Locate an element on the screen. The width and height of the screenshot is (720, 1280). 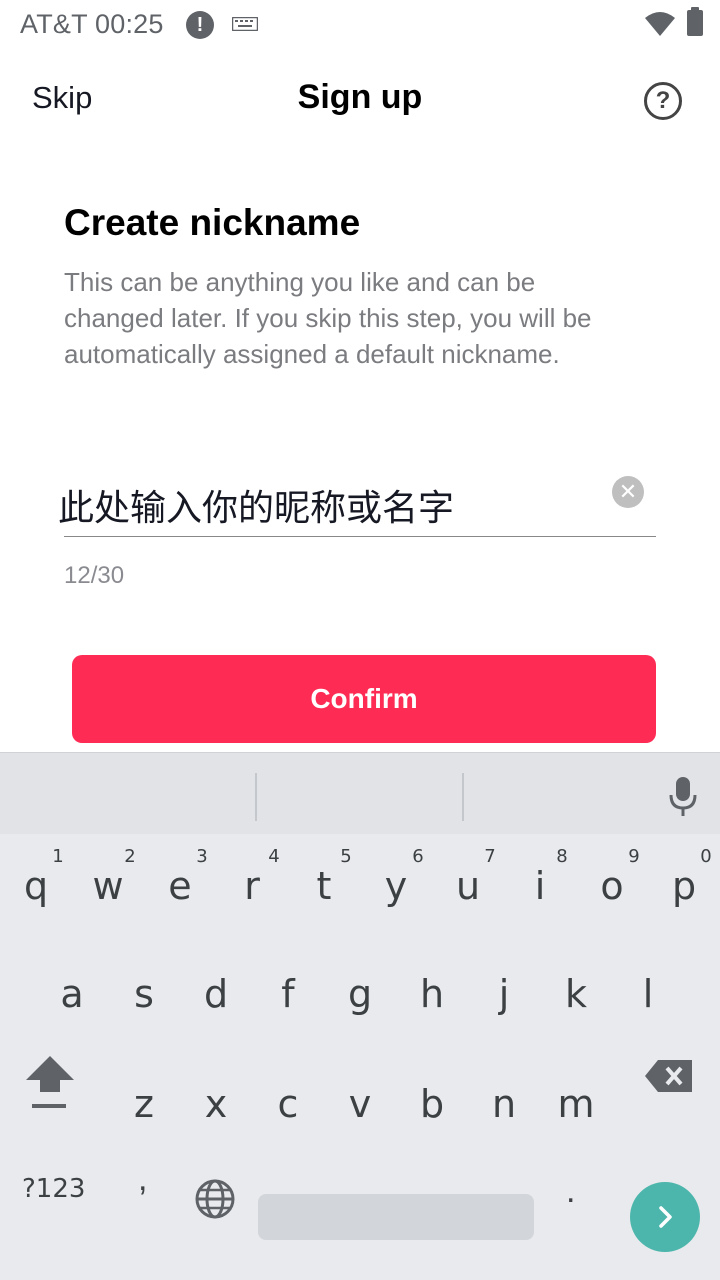
key-p: 0p is located at coordinates (684, 884).